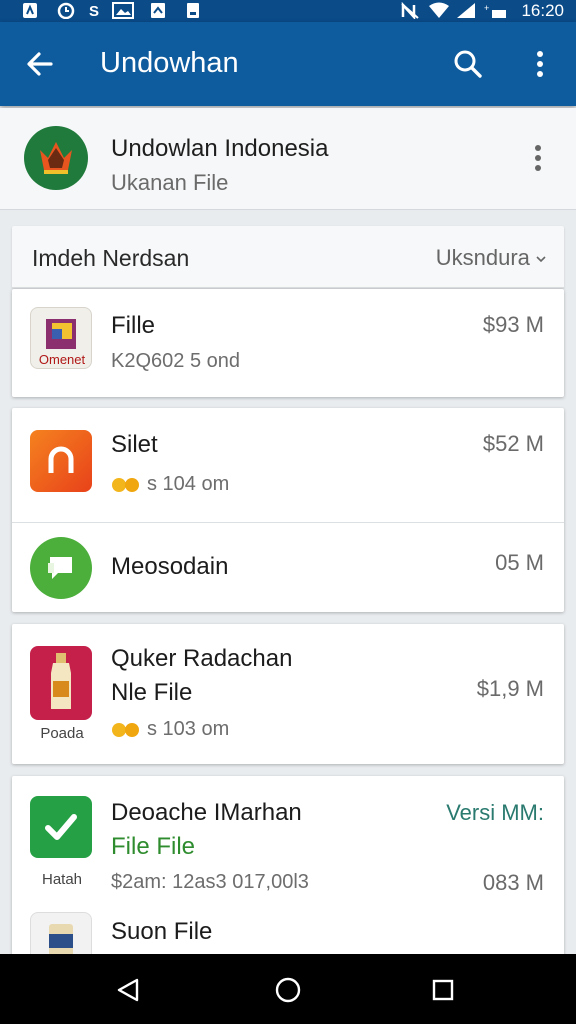 The height and width of the screenshot is (1024, 576). Describe the element at coordinates (62, 359) in the screenshot. I see `icon-caption: Omenet` at that location.